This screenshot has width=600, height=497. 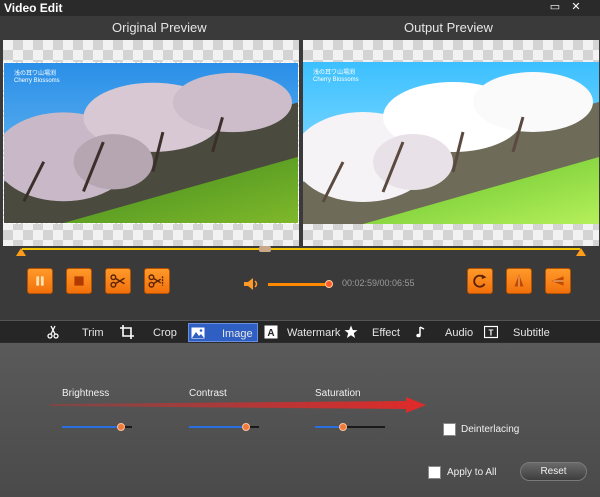 I want to click on watermark-text: 浅の耳ワ山場渕 Cherry Blossoms, so click(x=37, y=77).